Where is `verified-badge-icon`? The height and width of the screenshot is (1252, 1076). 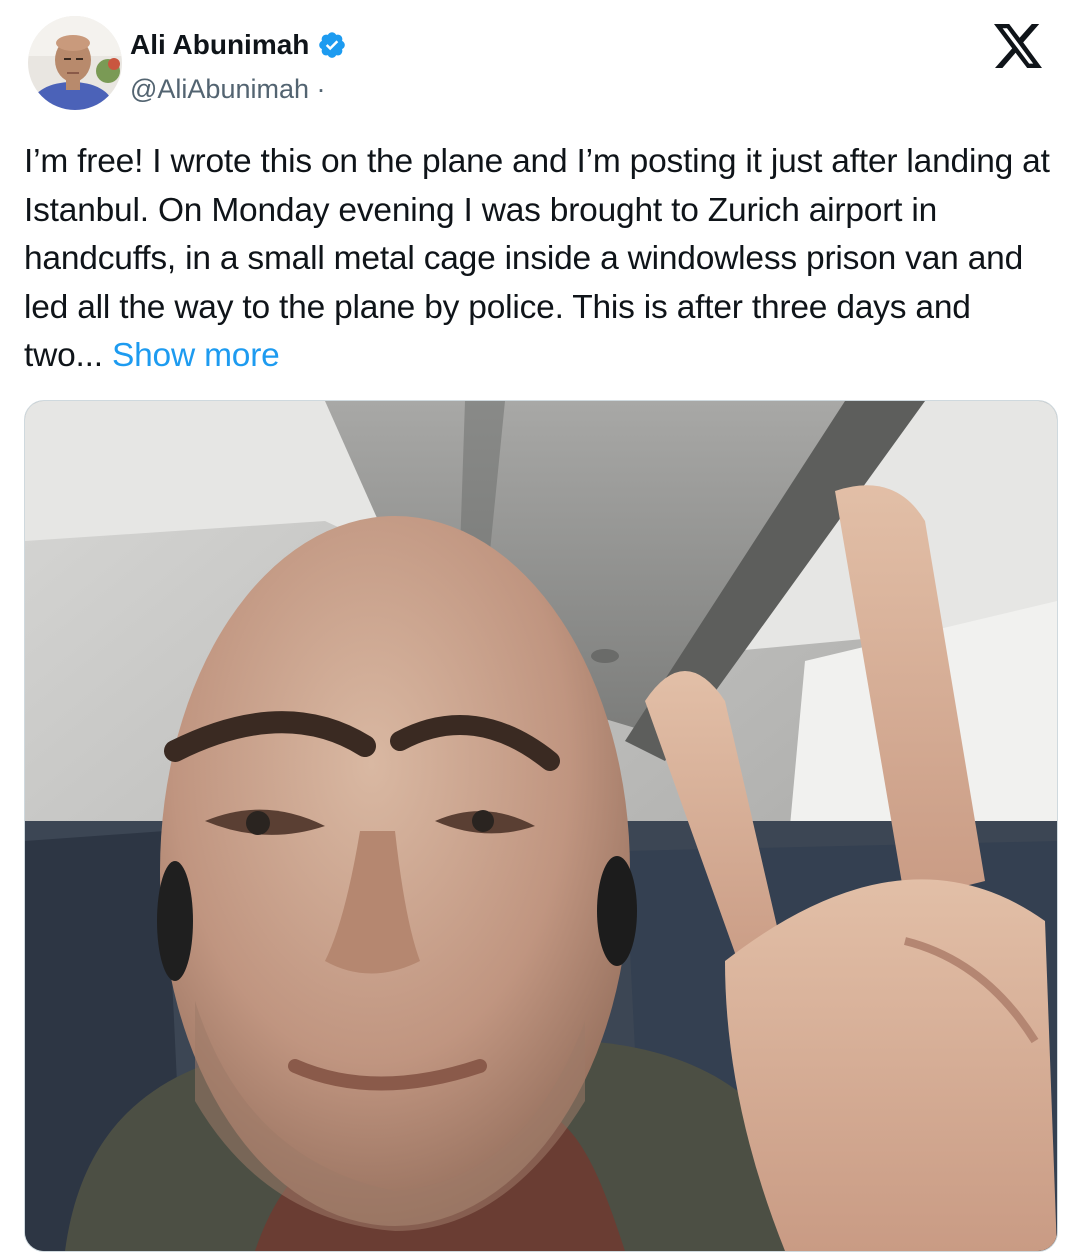
verified-badge-icon is located at coordinates (332, 45).